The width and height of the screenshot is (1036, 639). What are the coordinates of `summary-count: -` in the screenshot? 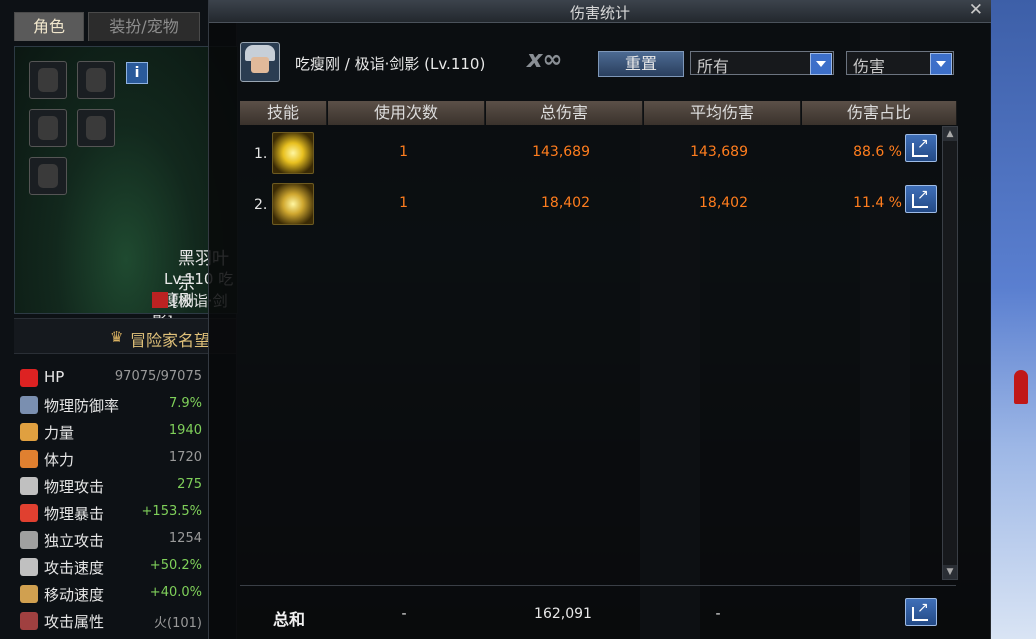 It's located at (404, 614).